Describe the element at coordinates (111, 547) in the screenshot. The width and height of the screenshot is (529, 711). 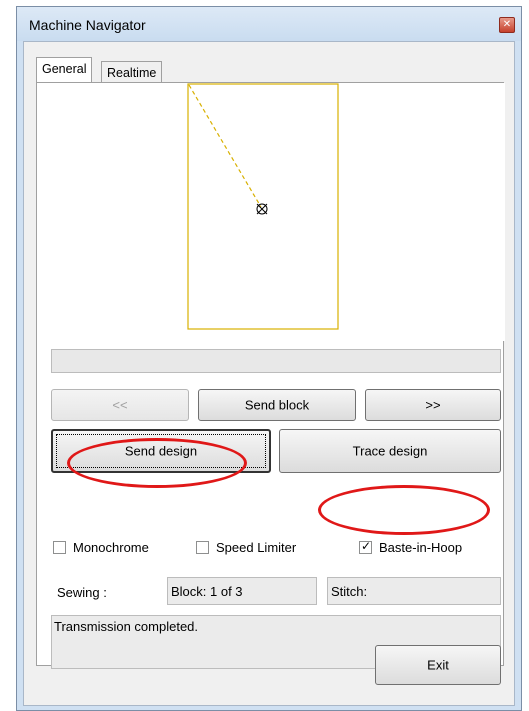
I see `monochrome-label: Monochrome` at that location.